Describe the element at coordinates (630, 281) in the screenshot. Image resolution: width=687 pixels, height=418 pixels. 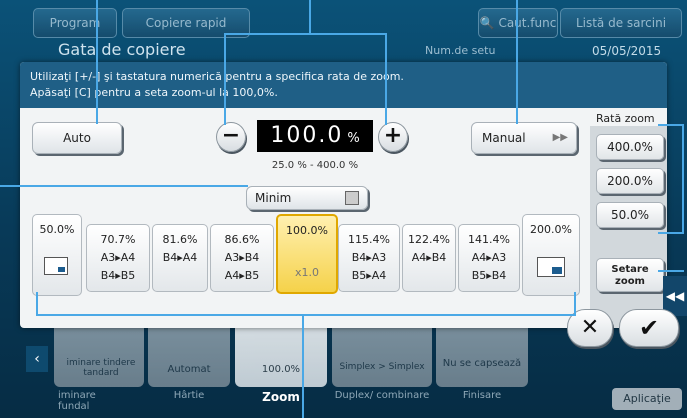
I see `set-zoom-line-2: zoom` at that location.